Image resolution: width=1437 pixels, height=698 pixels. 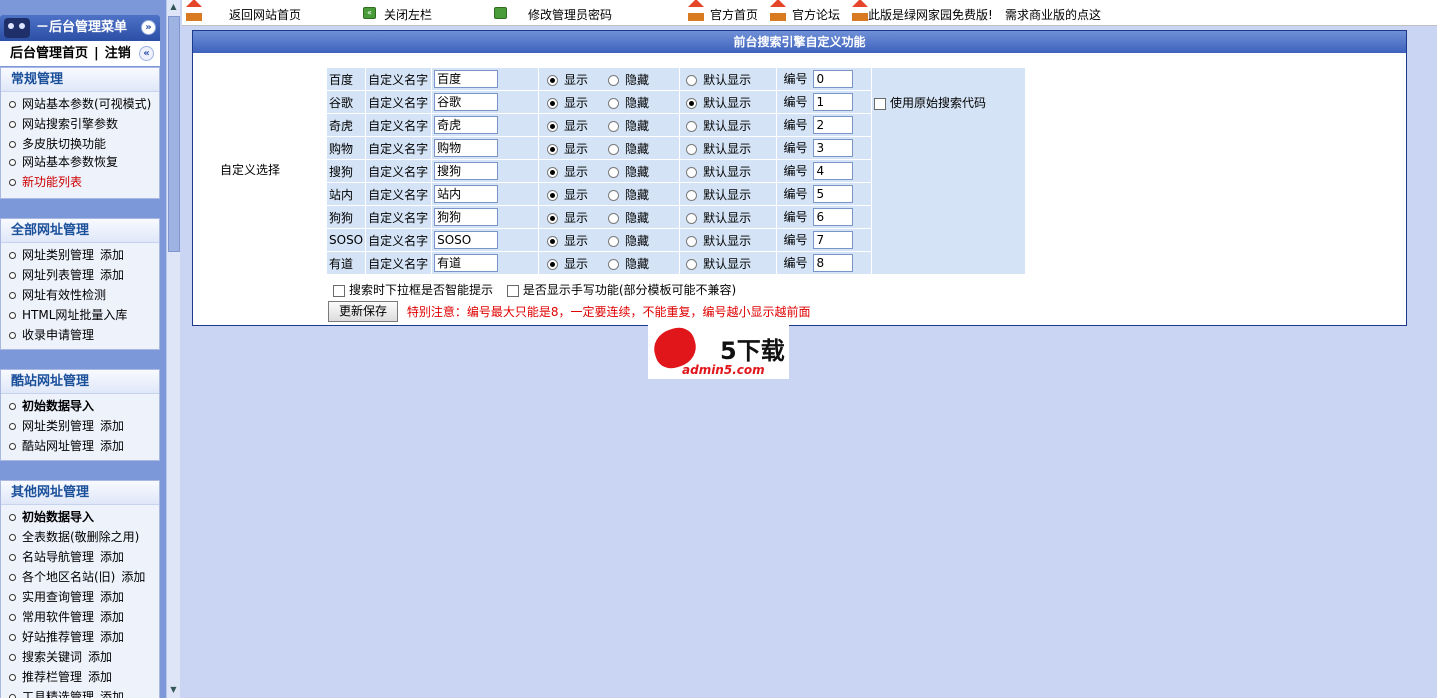 What do you see at coordinates (466, 263) in the screenshot?
I see `custom-name-input: 有道` at bounding box center [466, 263].